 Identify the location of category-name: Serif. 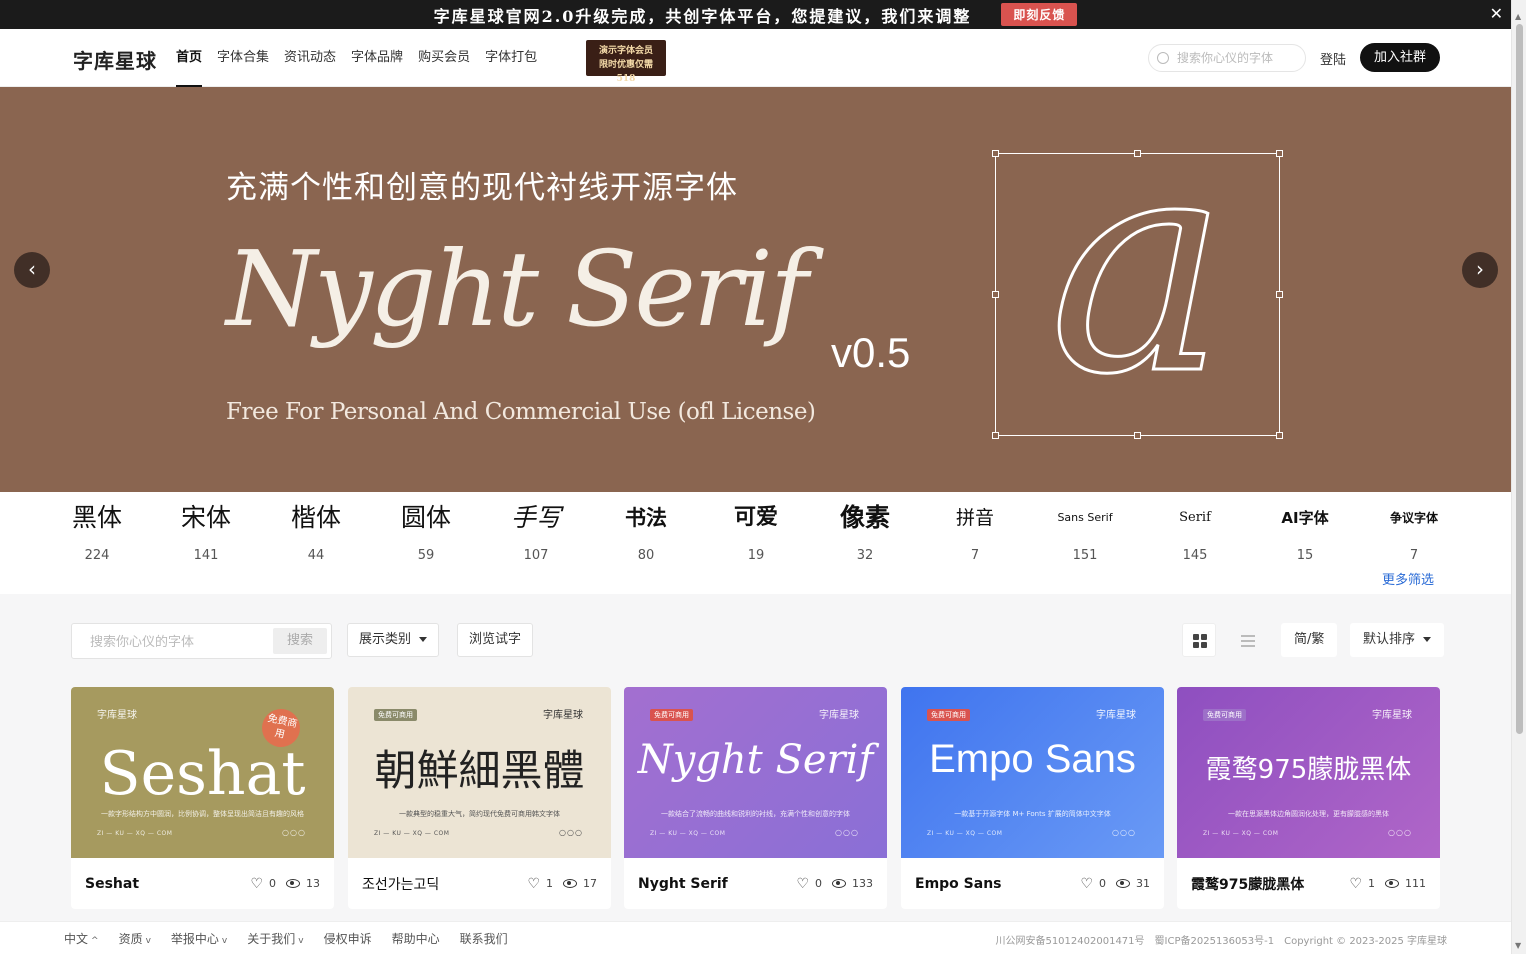
(1195, 517).